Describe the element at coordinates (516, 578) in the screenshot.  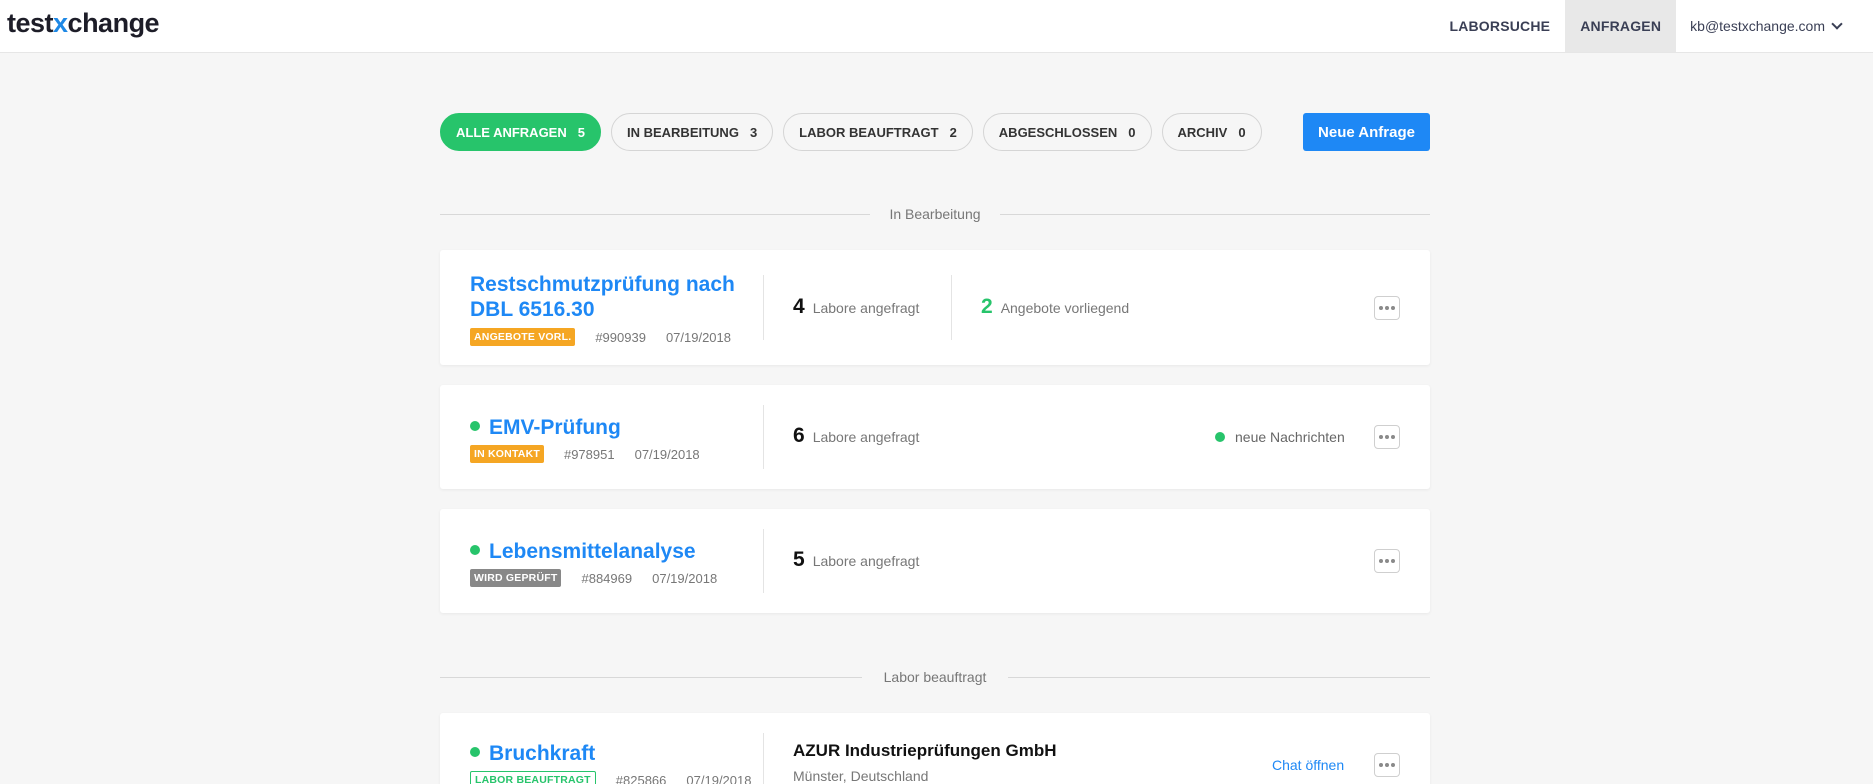
I see `status-badge: WIRD GEPRÜFT` at that location.